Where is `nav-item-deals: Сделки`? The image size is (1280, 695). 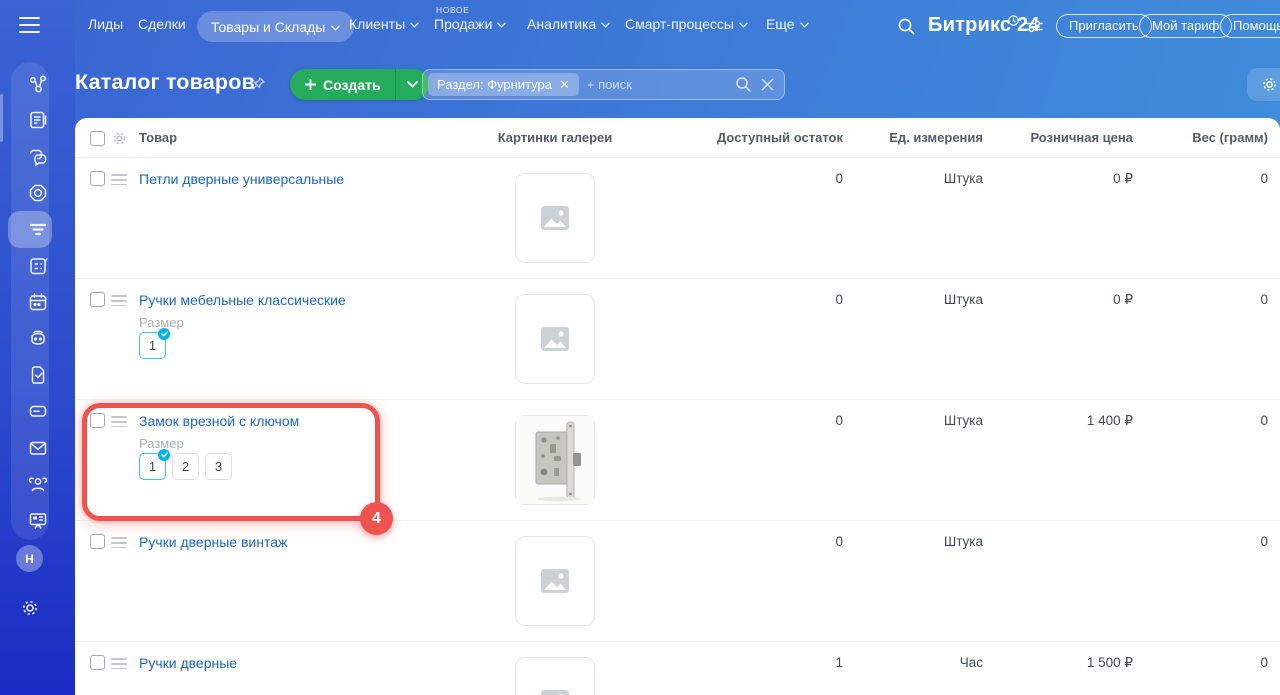 nav-item-deals: Сделки is located at coordinates (162, 24).